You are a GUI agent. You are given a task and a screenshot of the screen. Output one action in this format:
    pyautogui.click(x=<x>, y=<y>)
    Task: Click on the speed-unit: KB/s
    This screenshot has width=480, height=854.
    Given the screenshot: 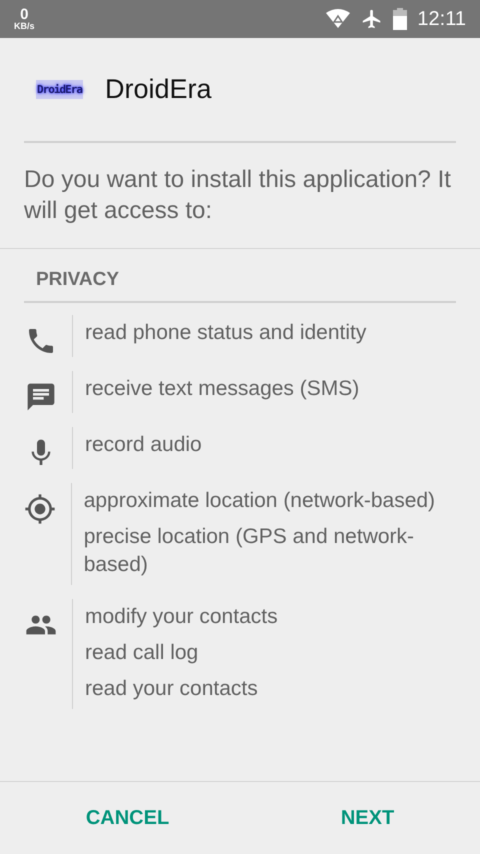 What is the action you would take?
    pyautogui.click(x=24, y=26)
    